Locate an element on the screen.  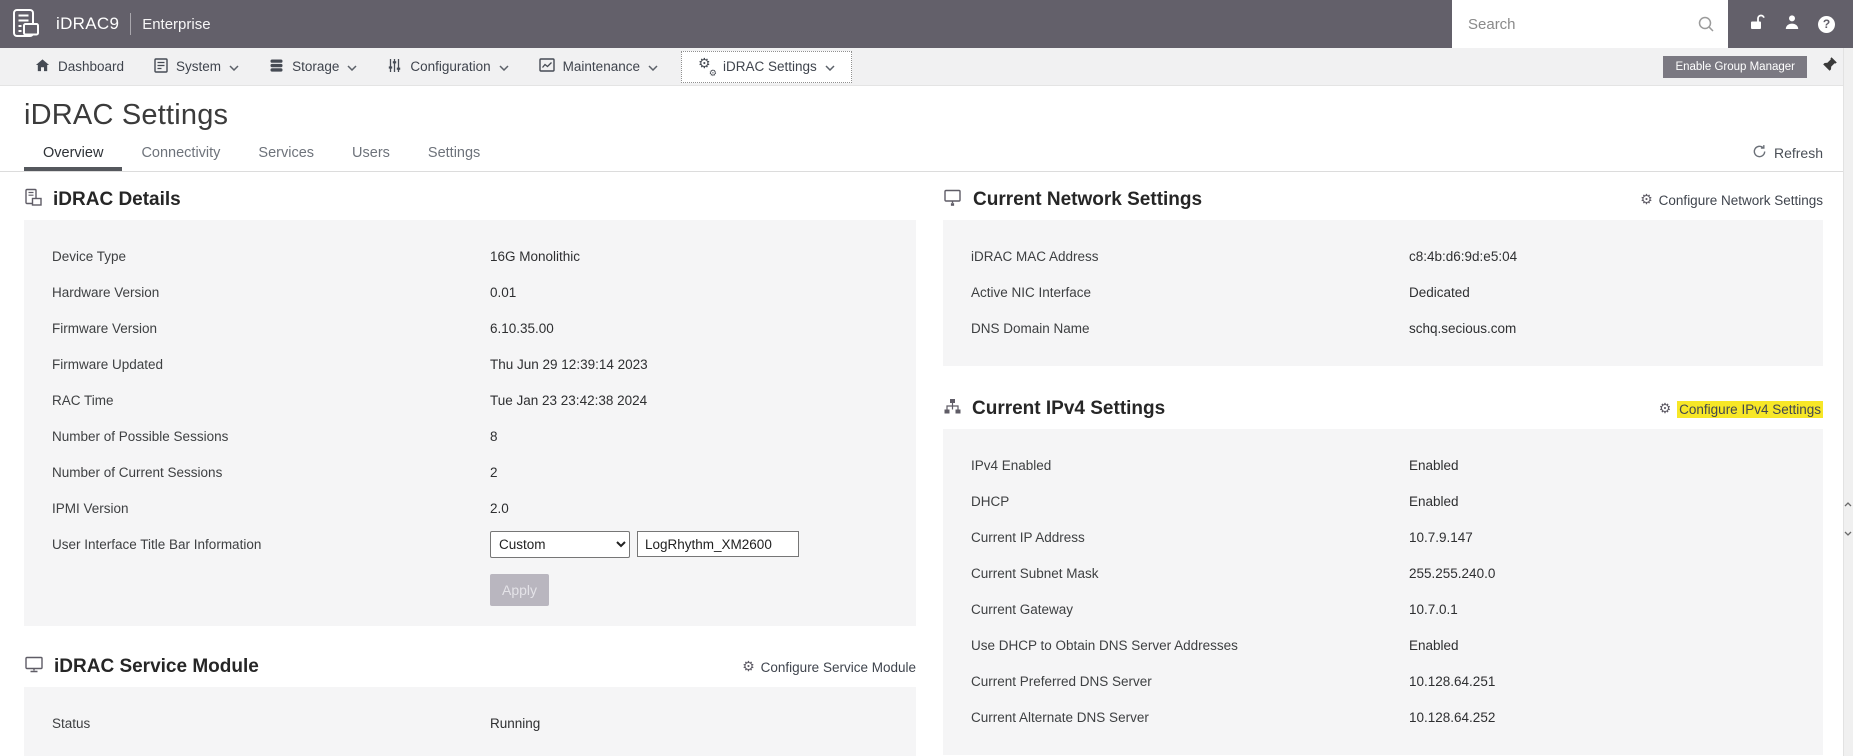
idrac-settings-icon: ⚙ ⚙ is located at coordinates (707, 67).